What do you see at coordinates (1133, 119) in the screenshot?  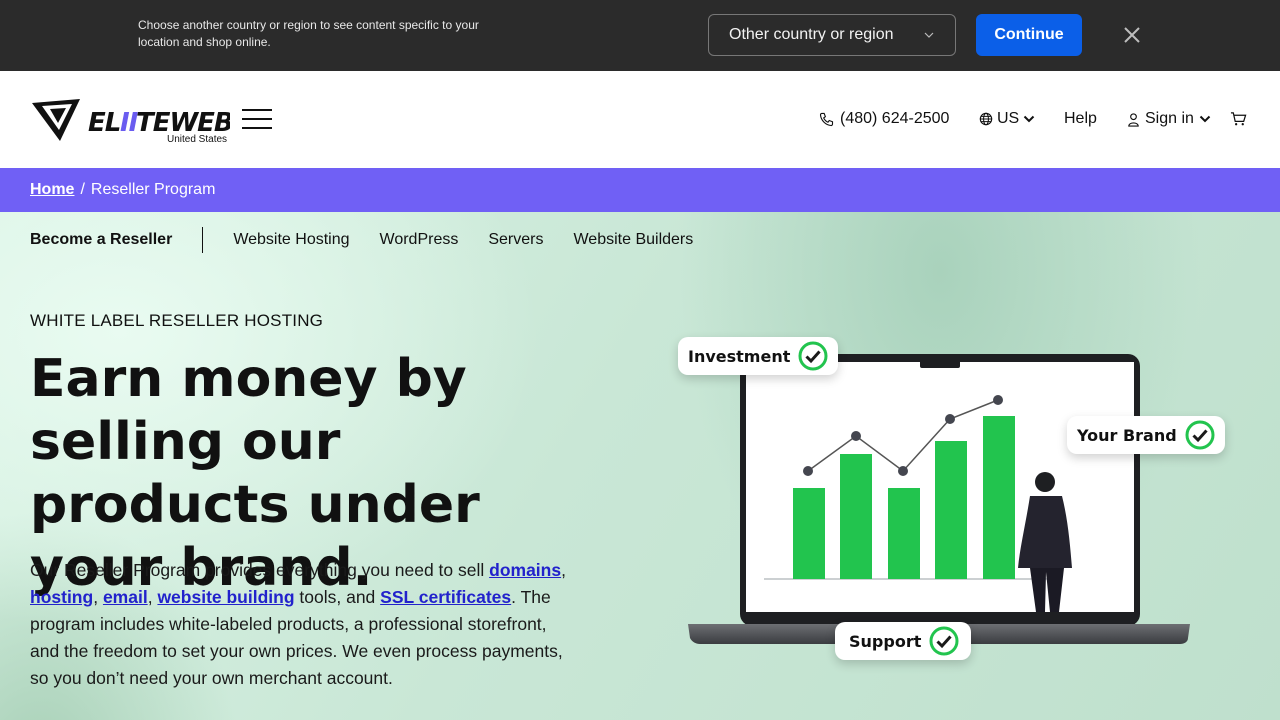 I see `user-icon` at bounding box center [1133, 119].